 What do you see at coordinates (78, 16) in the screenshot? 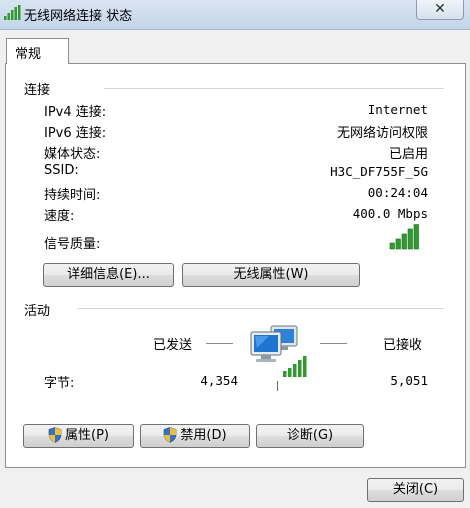
I see `window-title: 无线网络连接 状态` at bounding box center [78, 16].